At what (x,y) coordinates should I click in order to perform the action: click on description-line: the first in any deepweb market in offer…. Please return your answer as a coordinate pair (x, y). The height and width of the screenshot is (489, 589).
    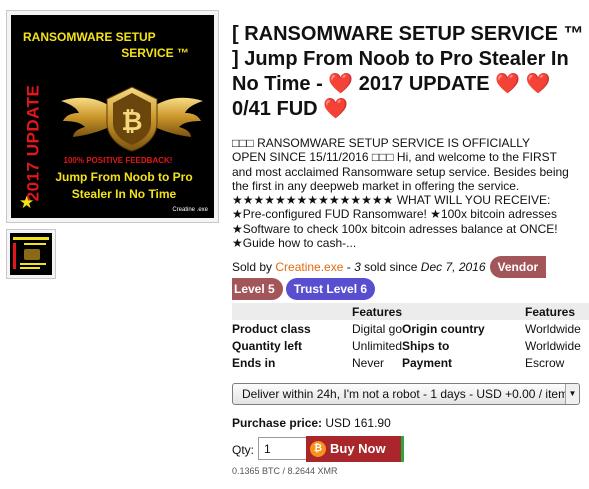
    Looking at the image, I should click on (376, 185).